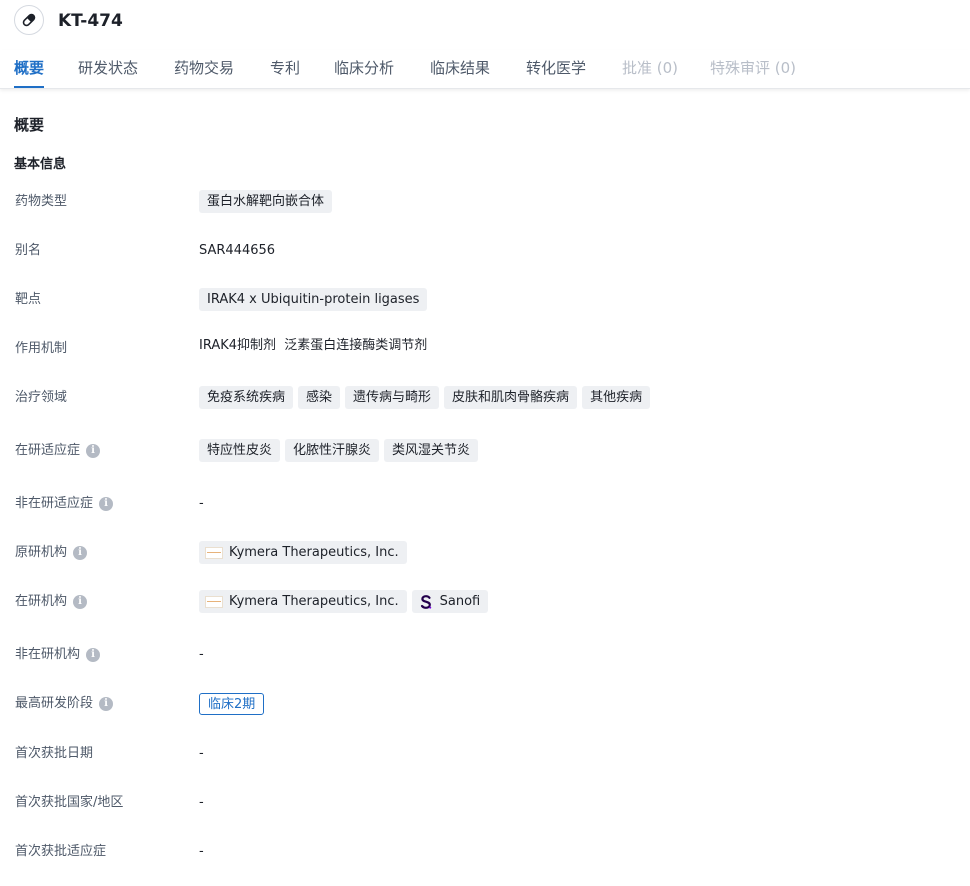  I want to click on therapeutic-area-tag: 皮肤和肌肉骨骼疾病, so click(511, 397).